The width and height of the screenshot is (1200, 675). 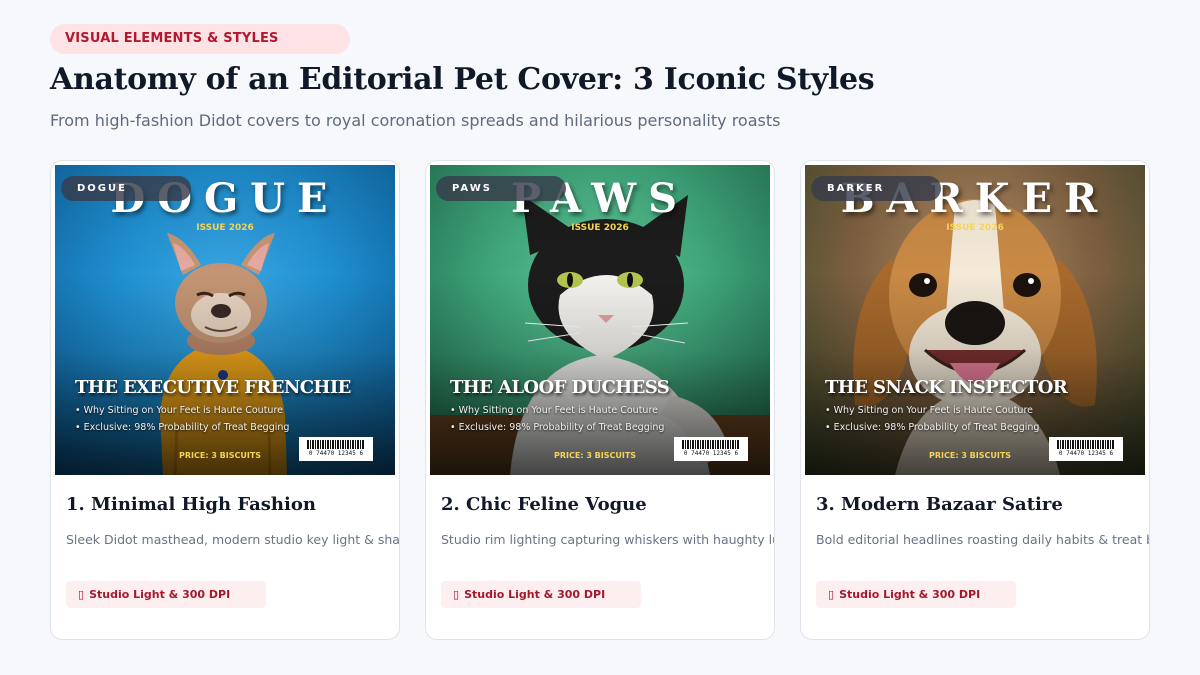 I want to click on cover-headline: THE EXECUTIVE FRENCHIE, so click(x=213, y=387).